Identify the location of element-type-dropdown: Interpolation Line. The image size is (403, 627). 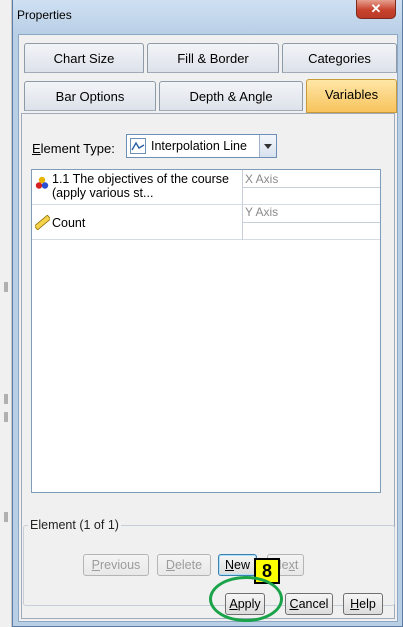
(201, 146).